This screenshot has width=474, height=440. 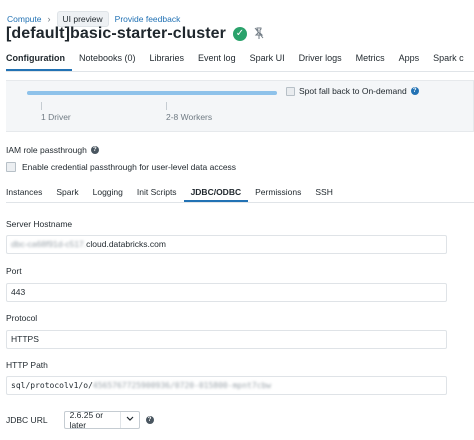 I want to click on breadcrumb-compute-link: Compute, so click(x=24, y=19).